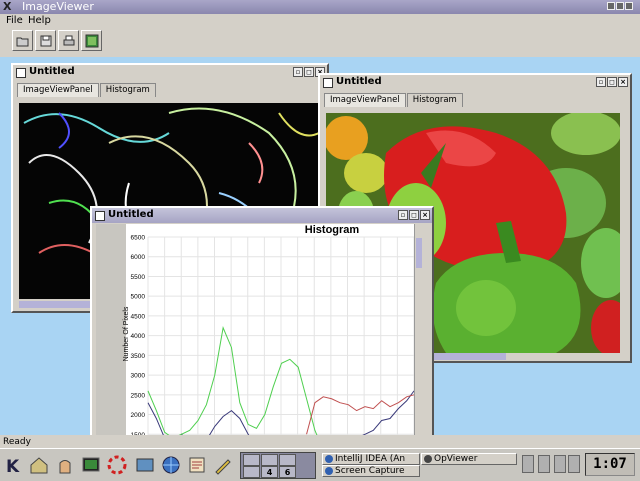 The height and width of the screenshot is (481, 640). What do you see at coordinates (560, 464) in the screenshot?
I see `clipboard-icon` at bounding box center [560, 464].